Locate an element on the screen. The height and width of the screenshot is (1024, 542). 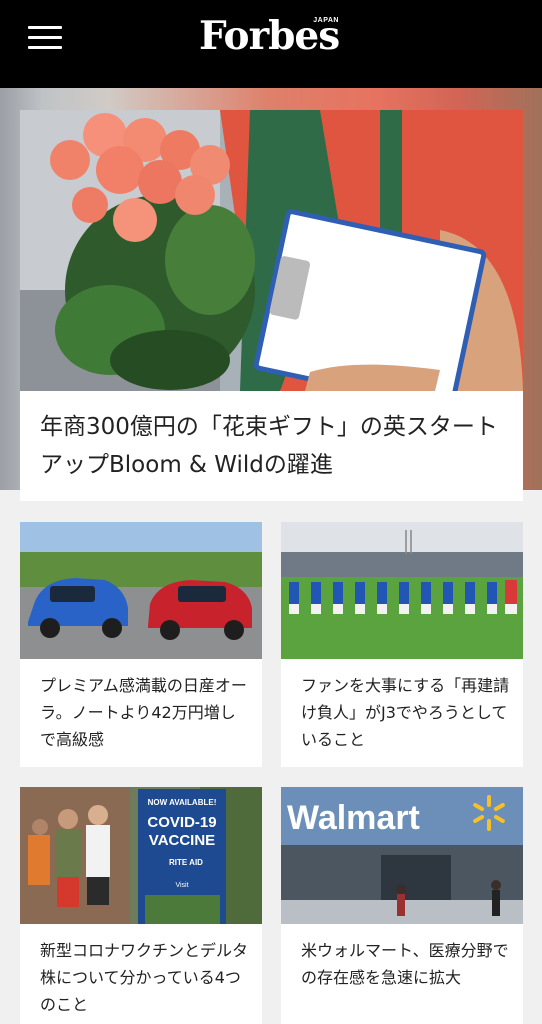
article-title: ファンを大事にする「再建請け負人」がJ3でやろうとしていること is located at coordinates (406, 712).